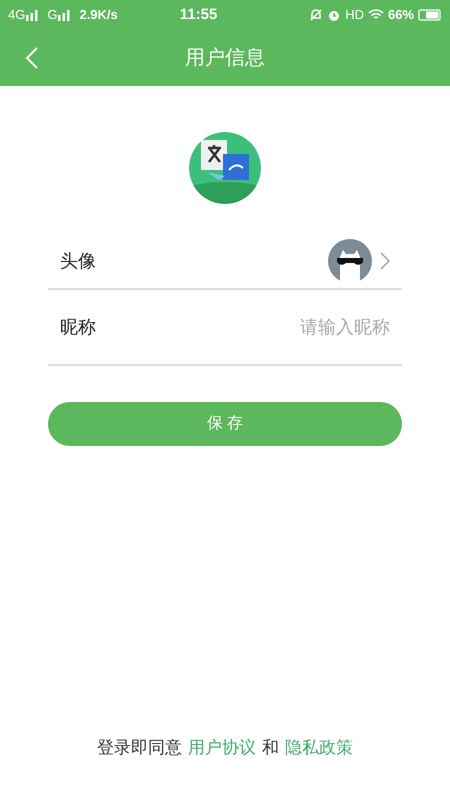  Describe the element at coordinates (319, 747) in the screenshot. I see `privacy-policy-link: 隐私政策` at that location.